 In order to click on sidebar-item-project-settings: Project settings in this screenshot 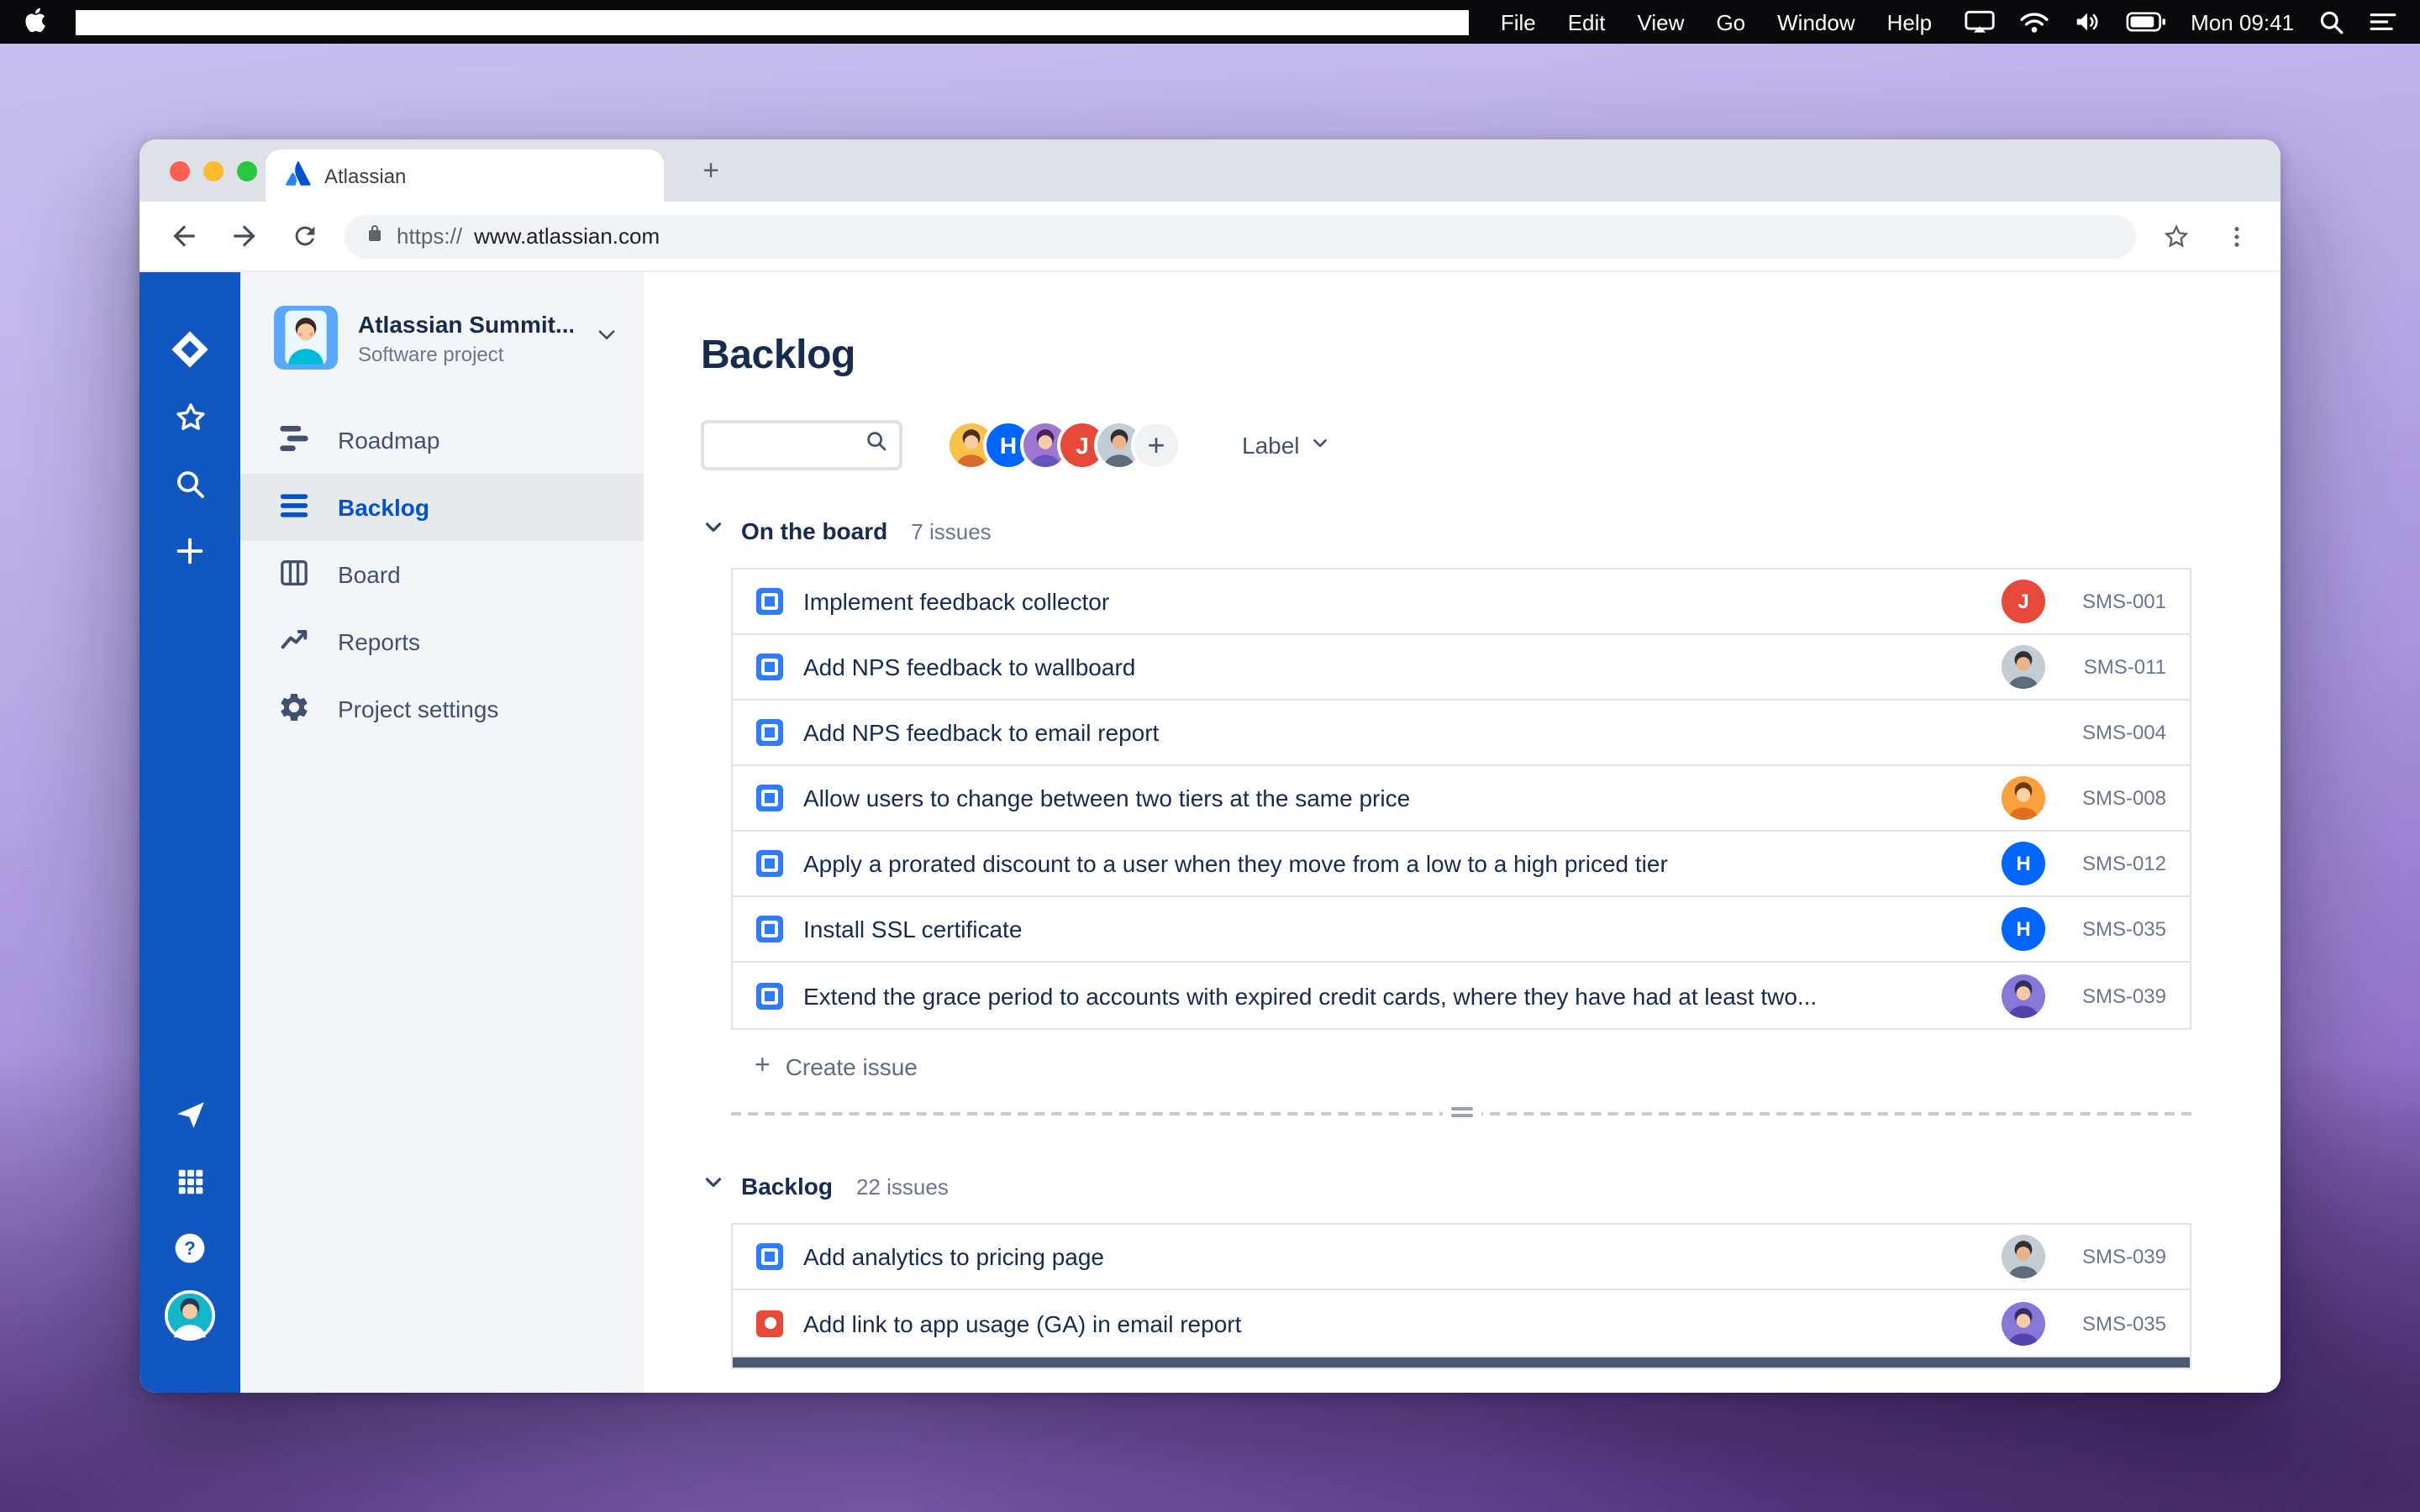, I will do `click(442, 709)`.